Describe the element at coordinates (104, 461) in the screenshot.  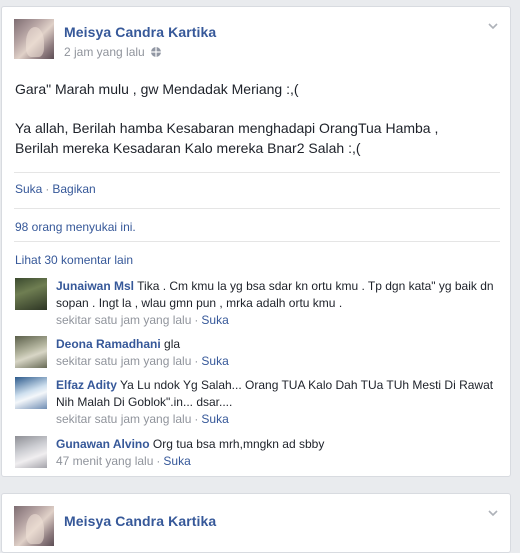
I see `comment-time: 47 menit yang lalu` at that location.